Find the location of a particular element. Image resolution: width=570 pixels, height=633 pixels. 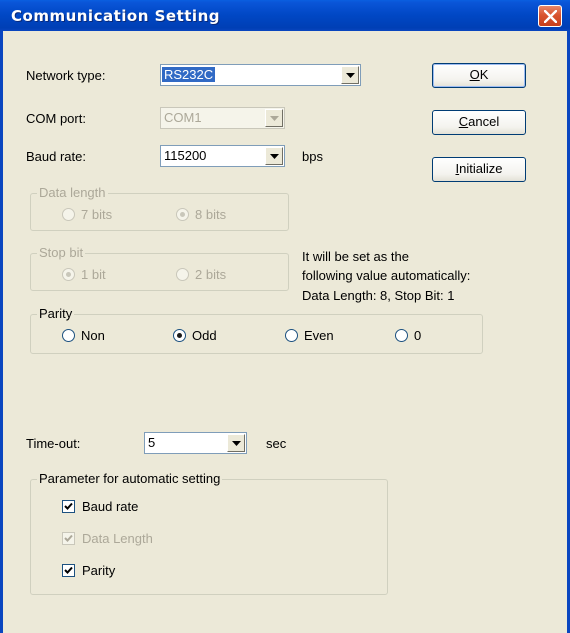

com-port-select: COM1 is located at coordinates (222, 118).